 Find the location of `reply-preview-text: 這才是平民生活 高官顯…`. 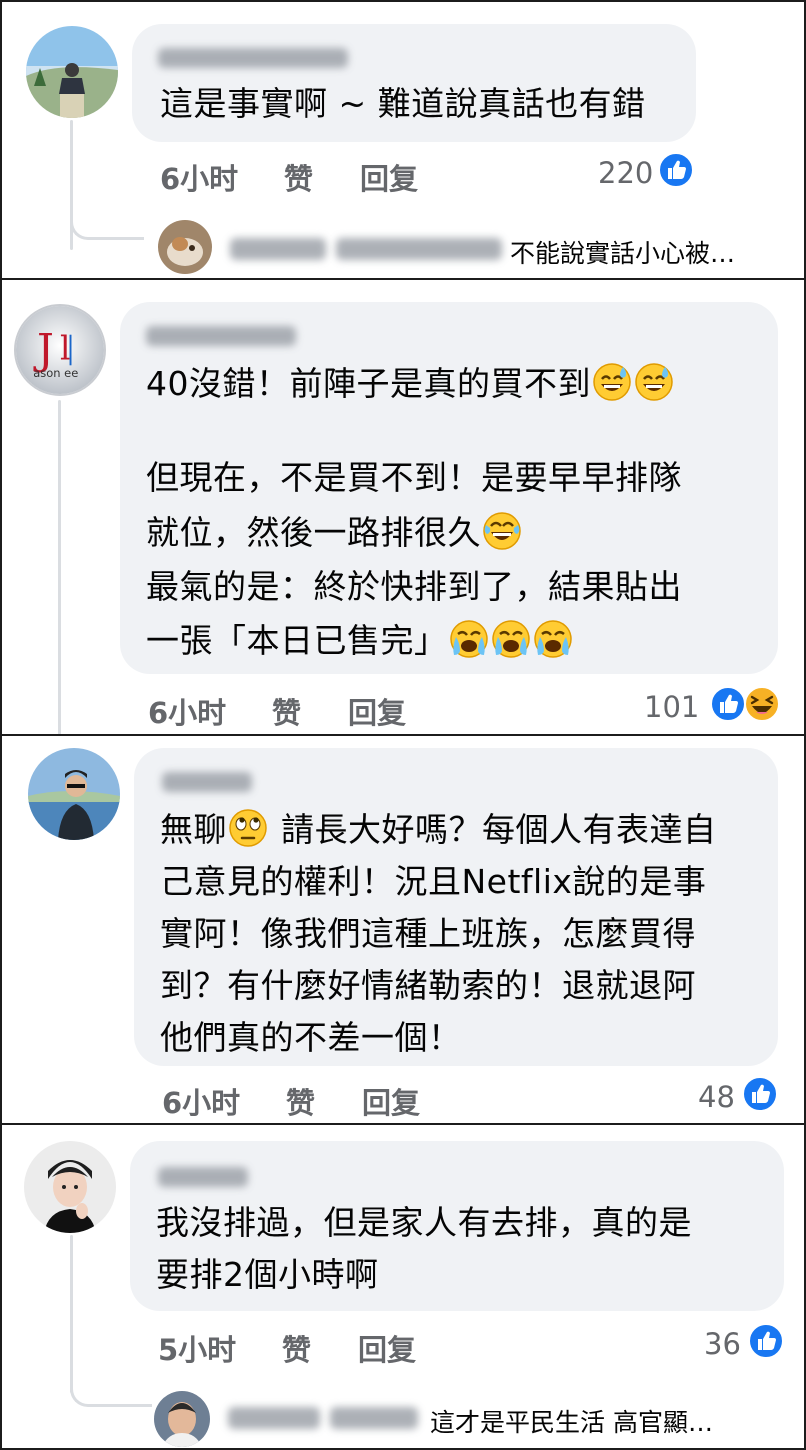

reply-preview-text: 這才是平民生活 高官顯… is located at coordinates (571, 1422).